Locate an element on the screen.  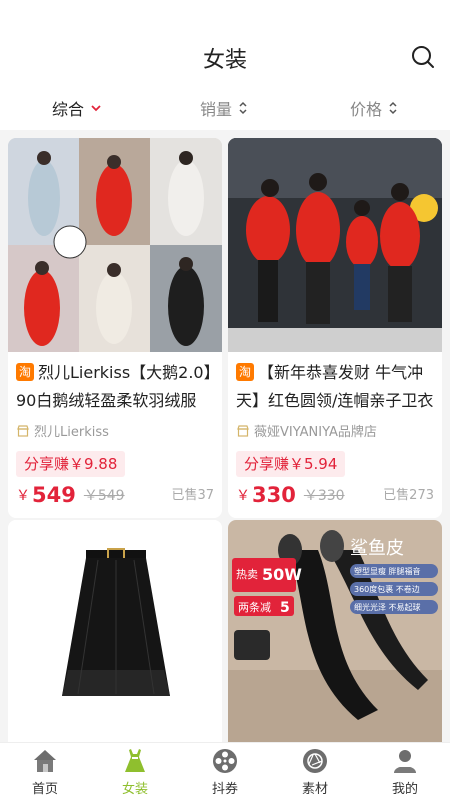
sort-label: 销量 is located at coordinates (216, 109).